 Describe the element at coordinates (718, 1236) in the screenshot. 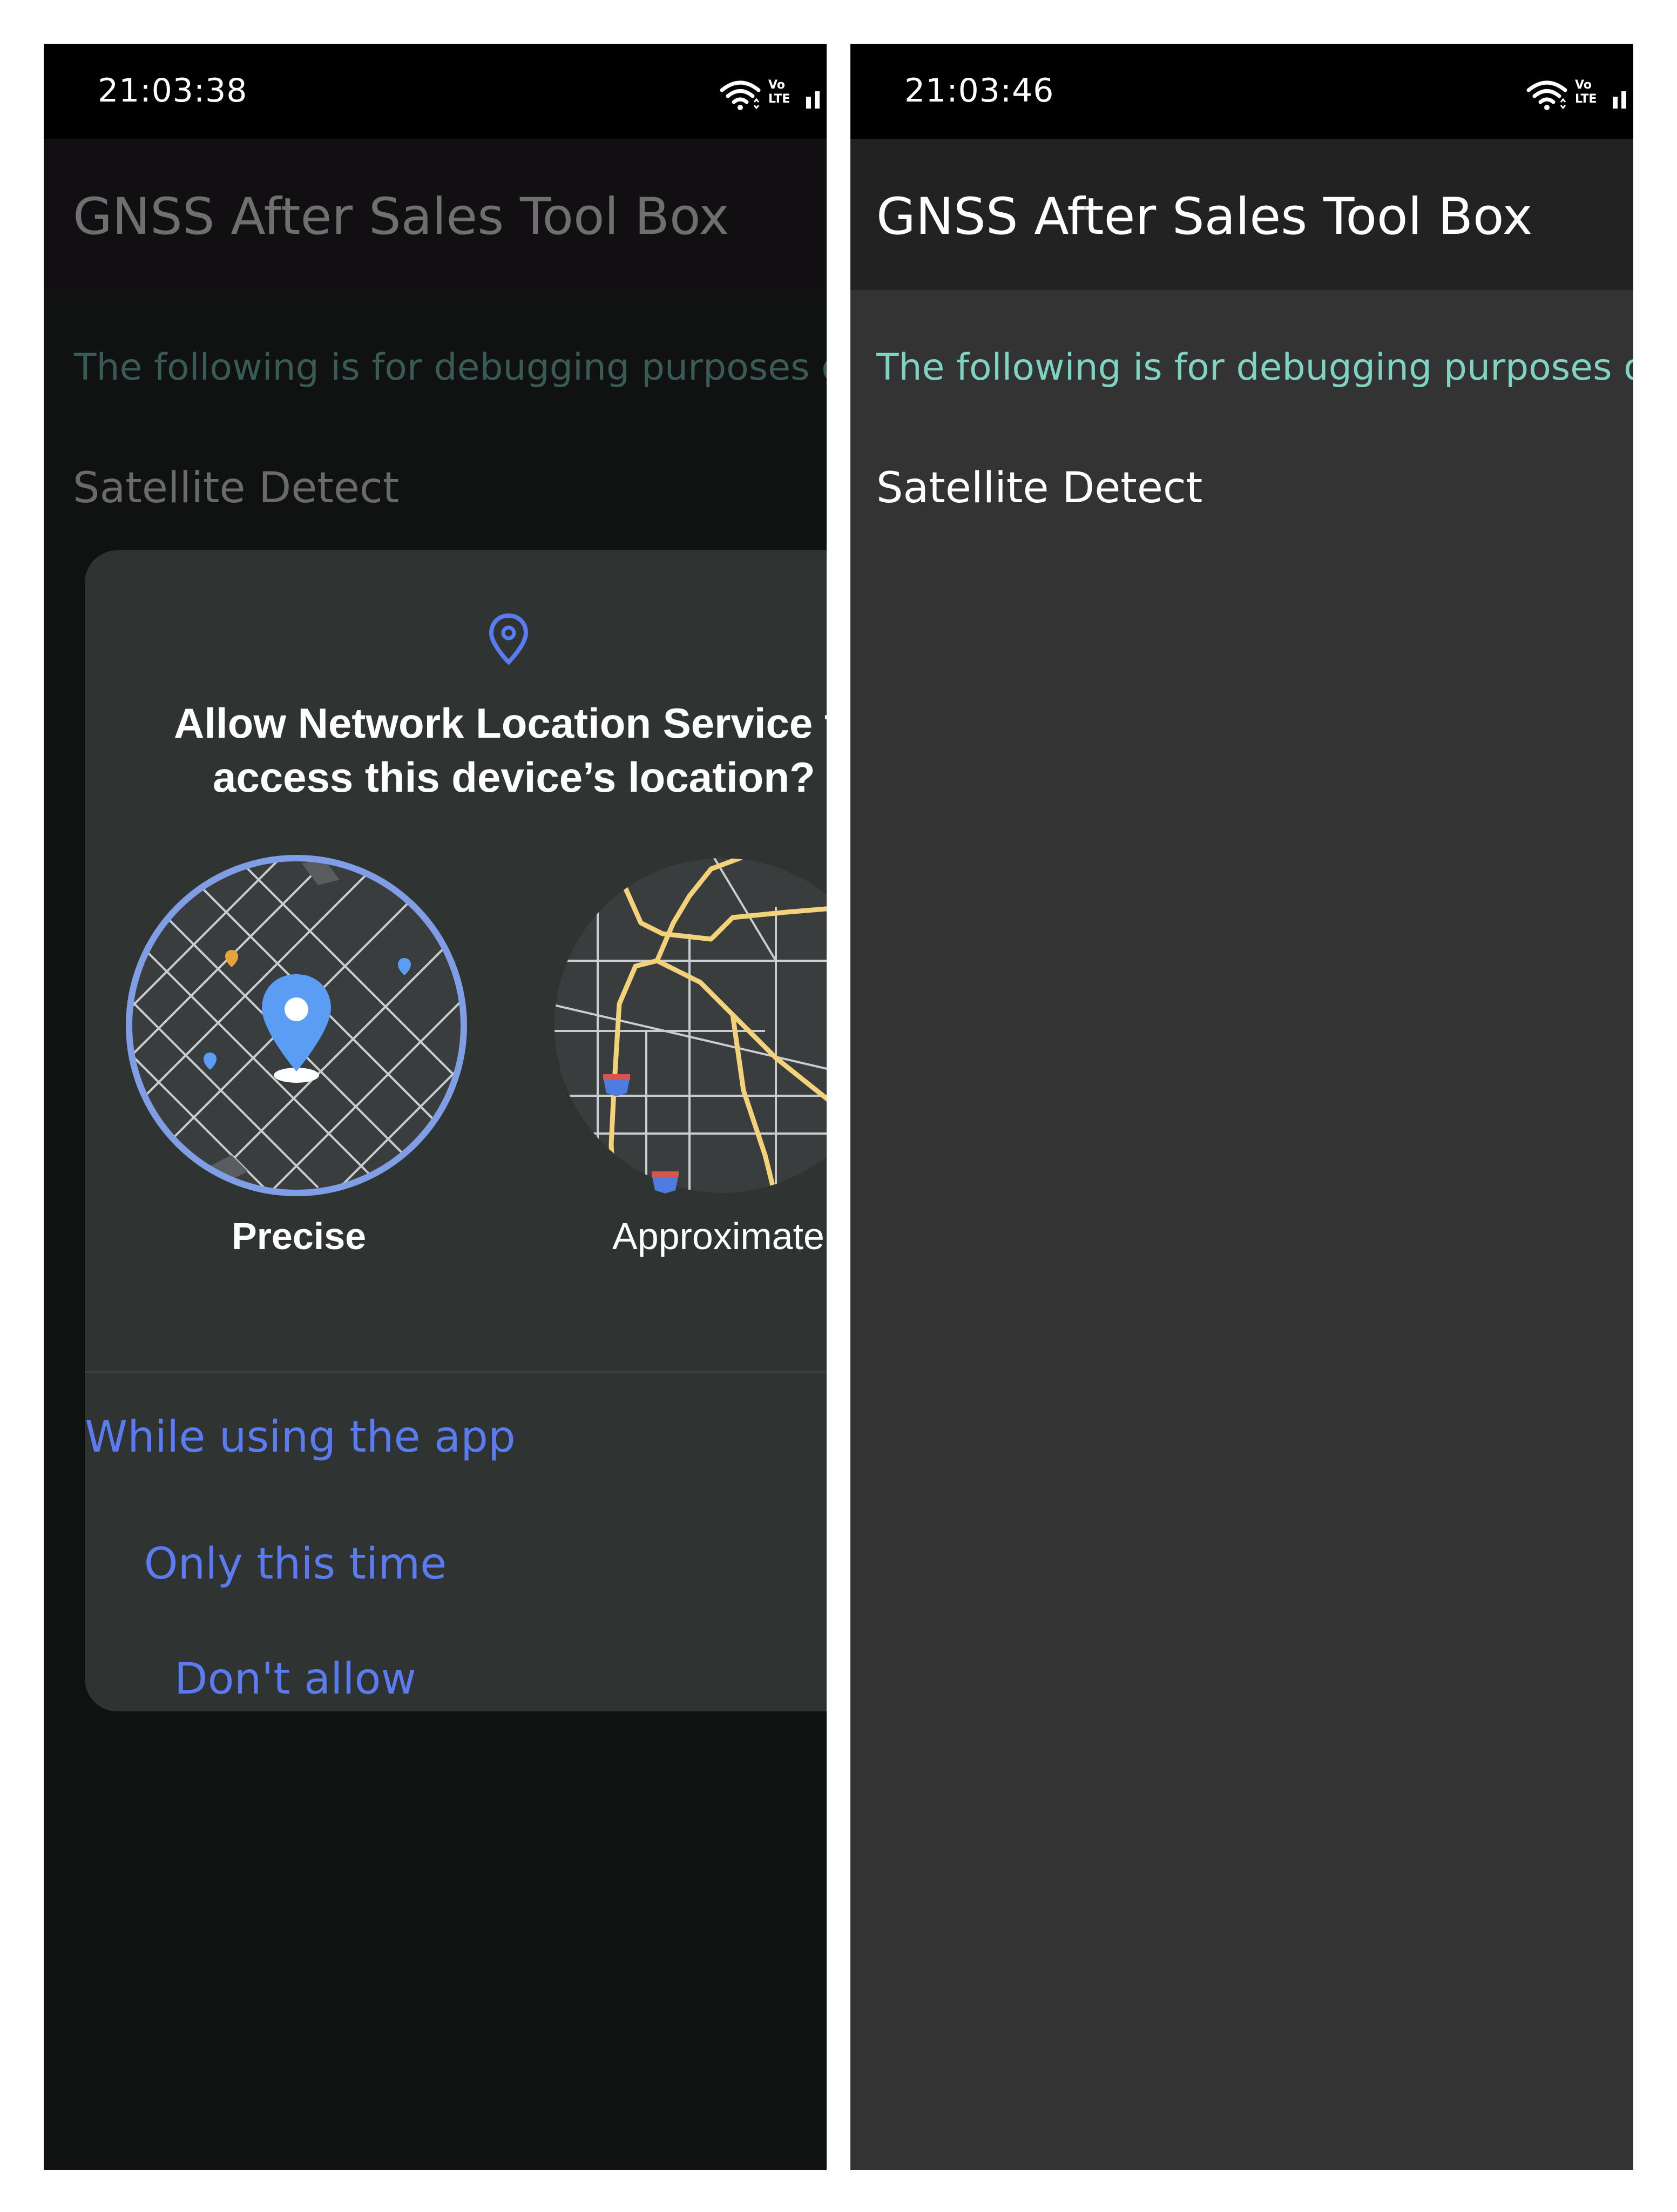

I see `approximate-option-label: Approximate` at that location.